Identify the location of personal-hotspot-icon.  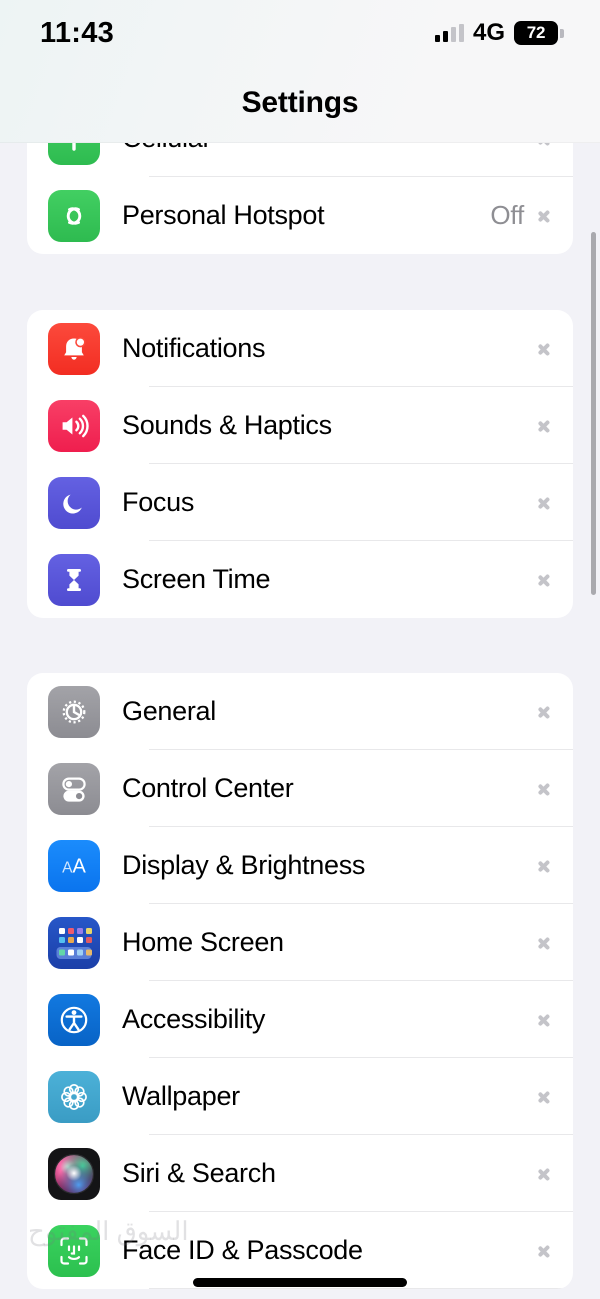
(74, 215).